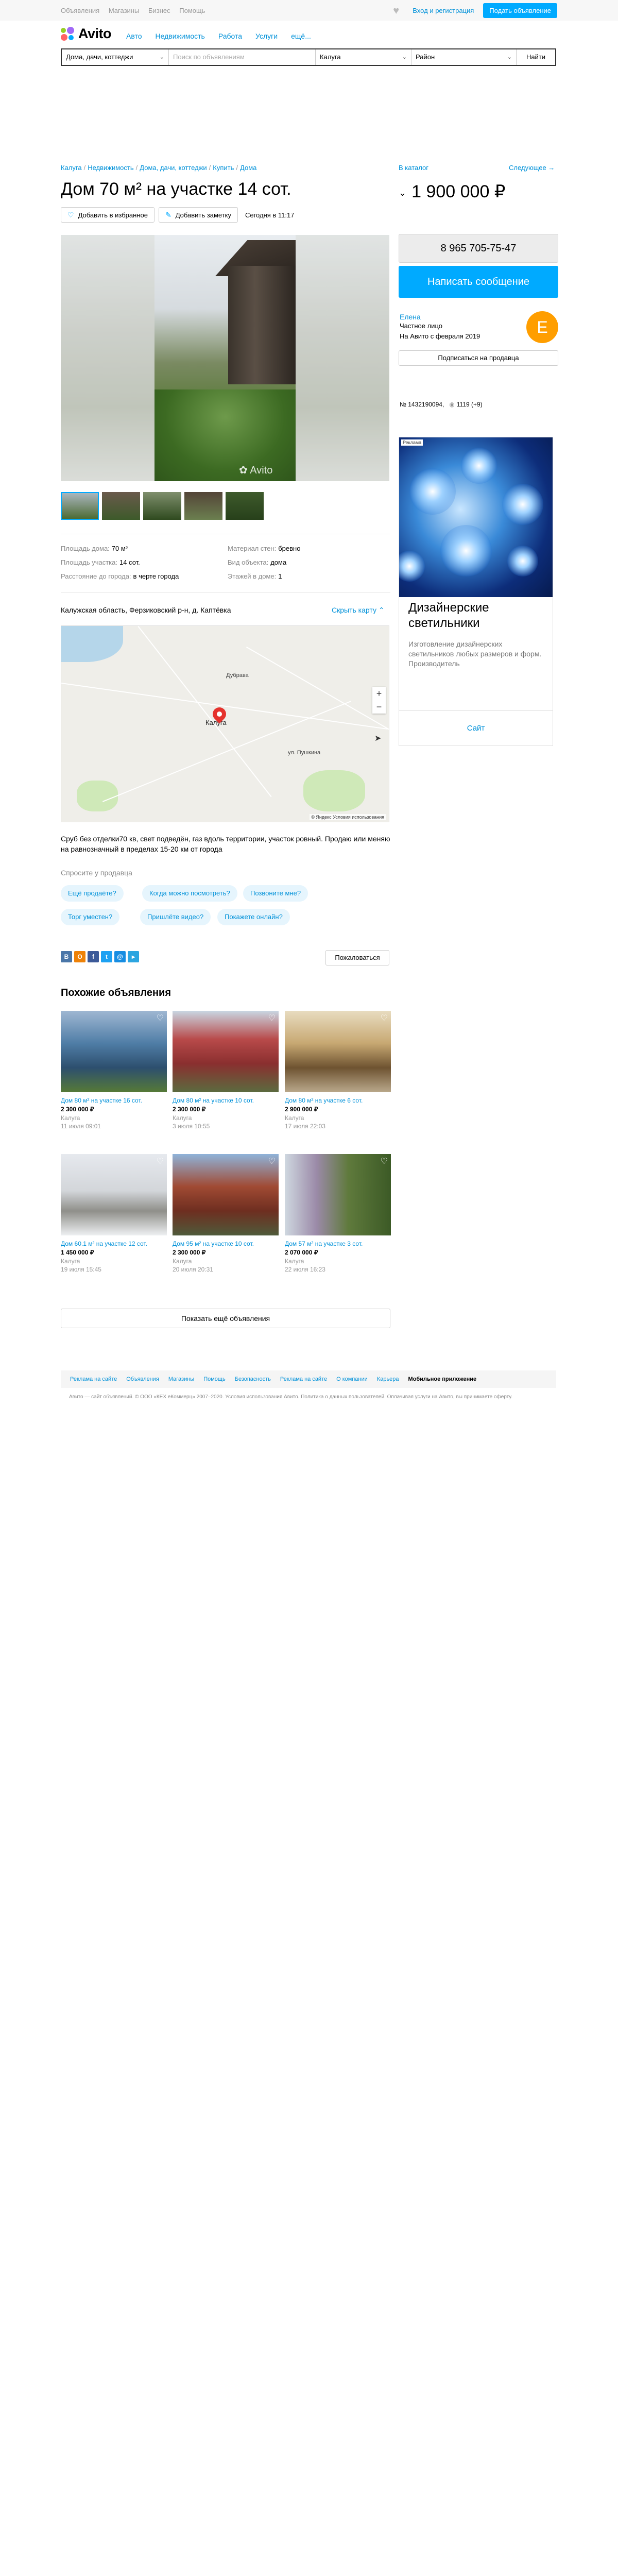  What do you see at coordinates (254, 917) in the screenshot?
I see `question-chip: Покажете онлайн?` at bounding box center [254, 917].